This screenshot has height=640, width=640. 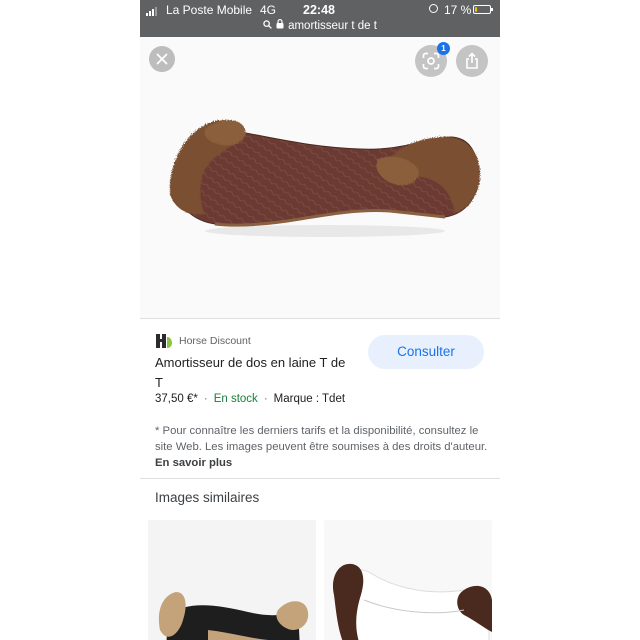 I want to click on product-image, so click(x=325, y=178).